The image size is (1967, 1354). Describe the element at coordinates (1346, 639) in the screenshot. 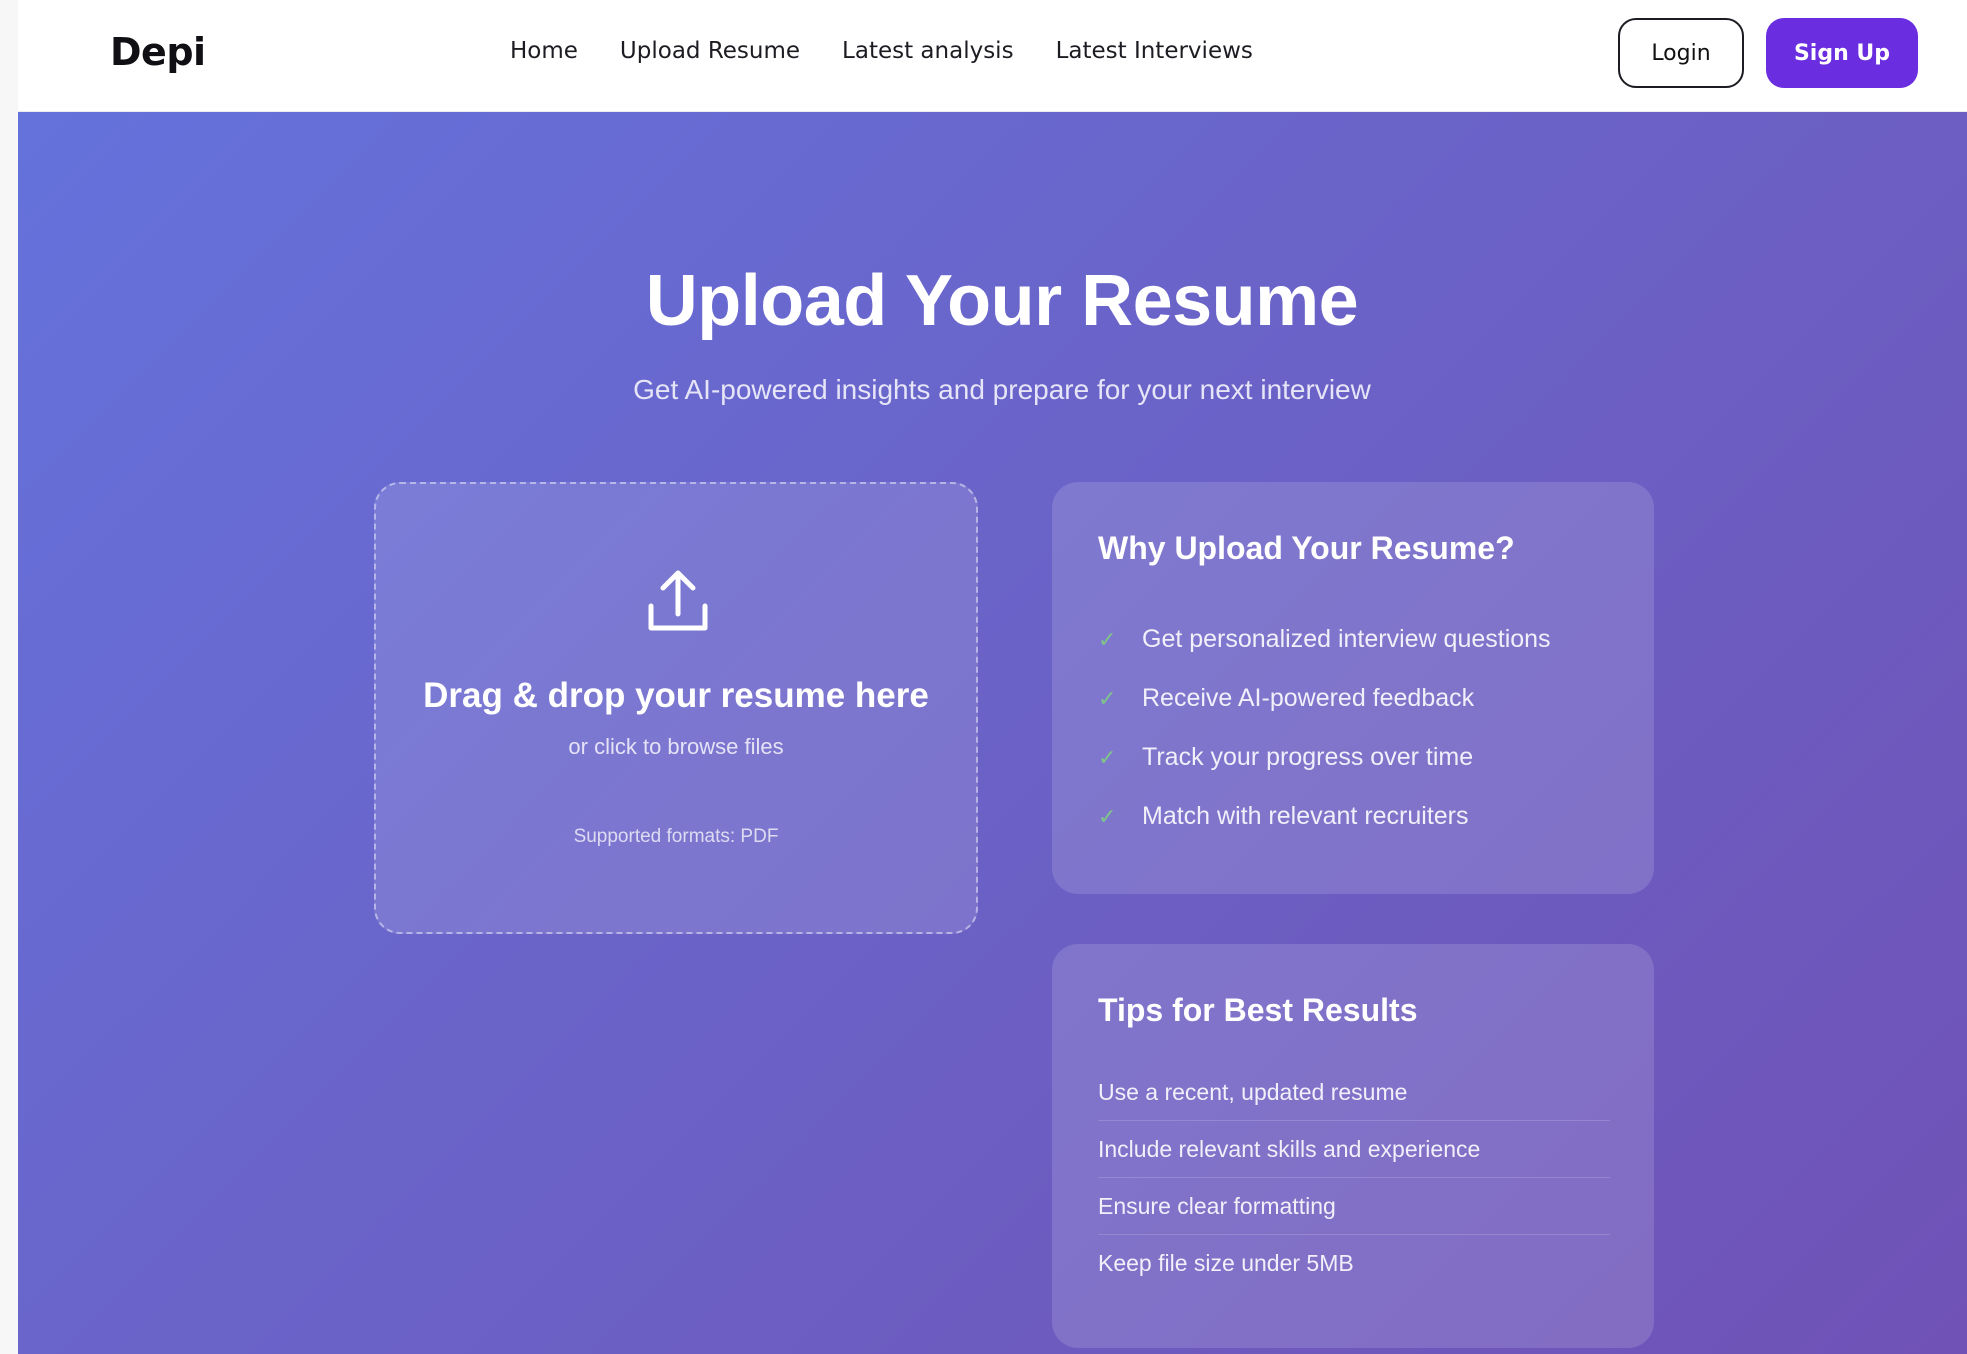

I see `list-item-label: Get personalized interview questions` at that location.